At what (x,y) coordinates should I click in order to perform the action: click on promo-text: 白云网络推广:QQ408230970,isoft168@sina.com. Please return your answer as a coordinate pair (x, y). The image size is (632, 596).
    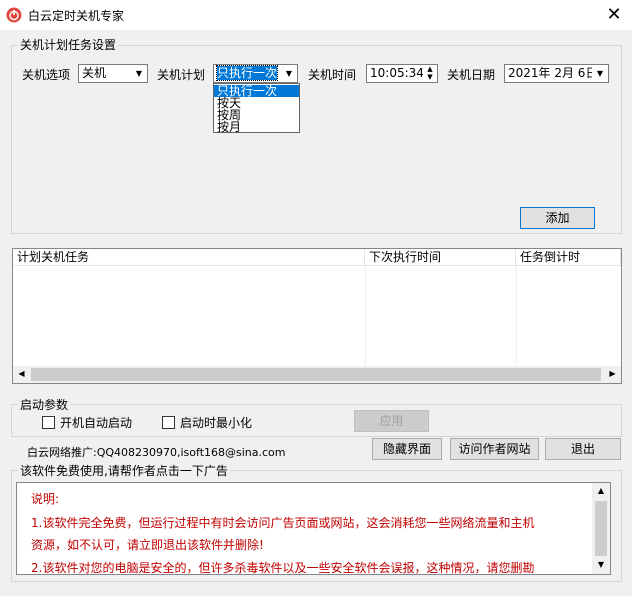
    Looking at the image, I should click on (156, 452).